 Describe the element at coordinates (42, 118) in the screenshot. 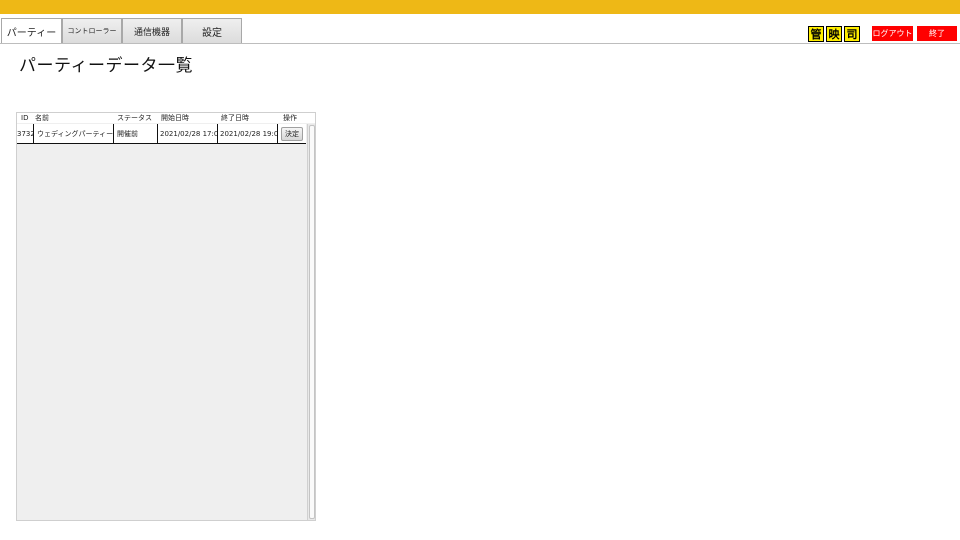

I see `column-header-name: 名前` at that location.